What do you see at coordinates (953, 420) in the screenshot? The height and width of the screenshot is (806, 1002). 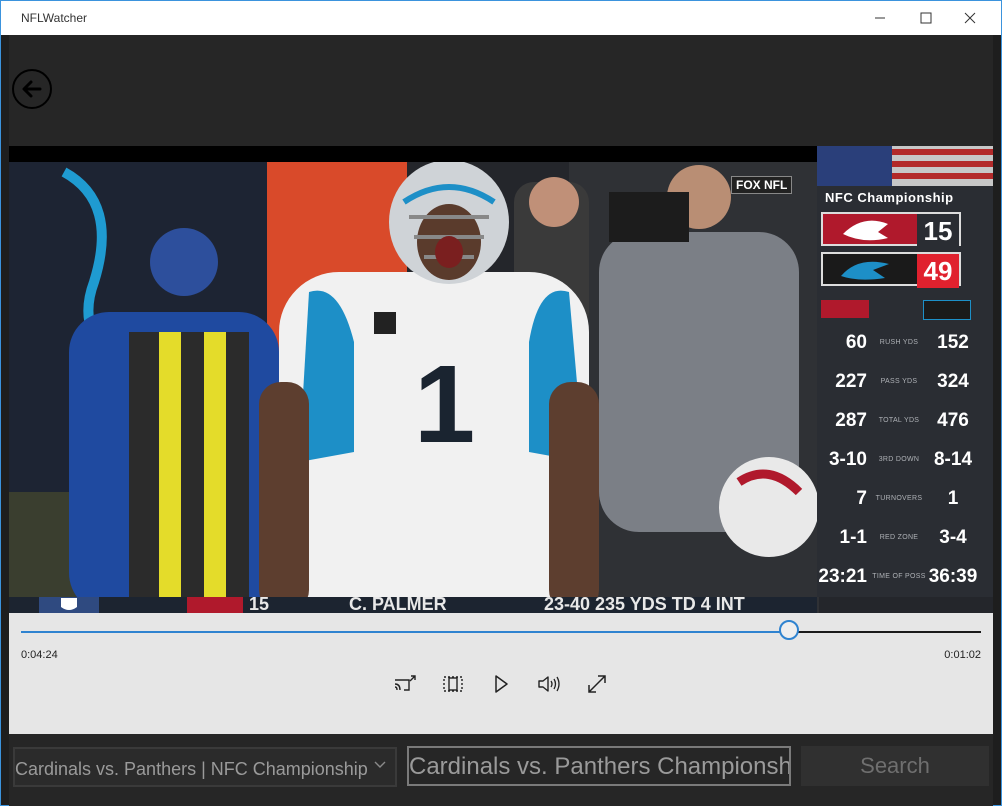 I see `home-stat: 476` at bounding box center [953, 420].